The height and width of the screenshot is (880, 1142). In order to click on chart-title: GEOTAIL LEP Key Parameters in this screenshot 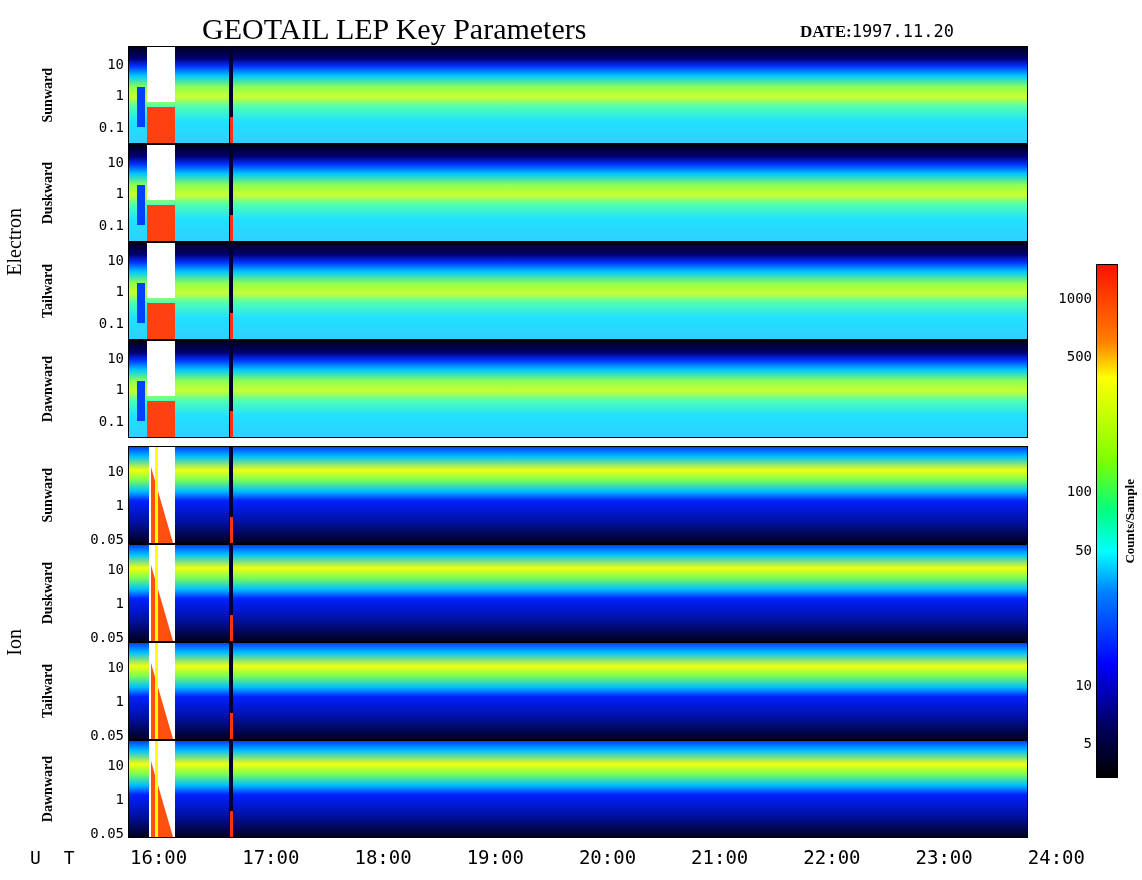, I will do `click(395, 29)`.